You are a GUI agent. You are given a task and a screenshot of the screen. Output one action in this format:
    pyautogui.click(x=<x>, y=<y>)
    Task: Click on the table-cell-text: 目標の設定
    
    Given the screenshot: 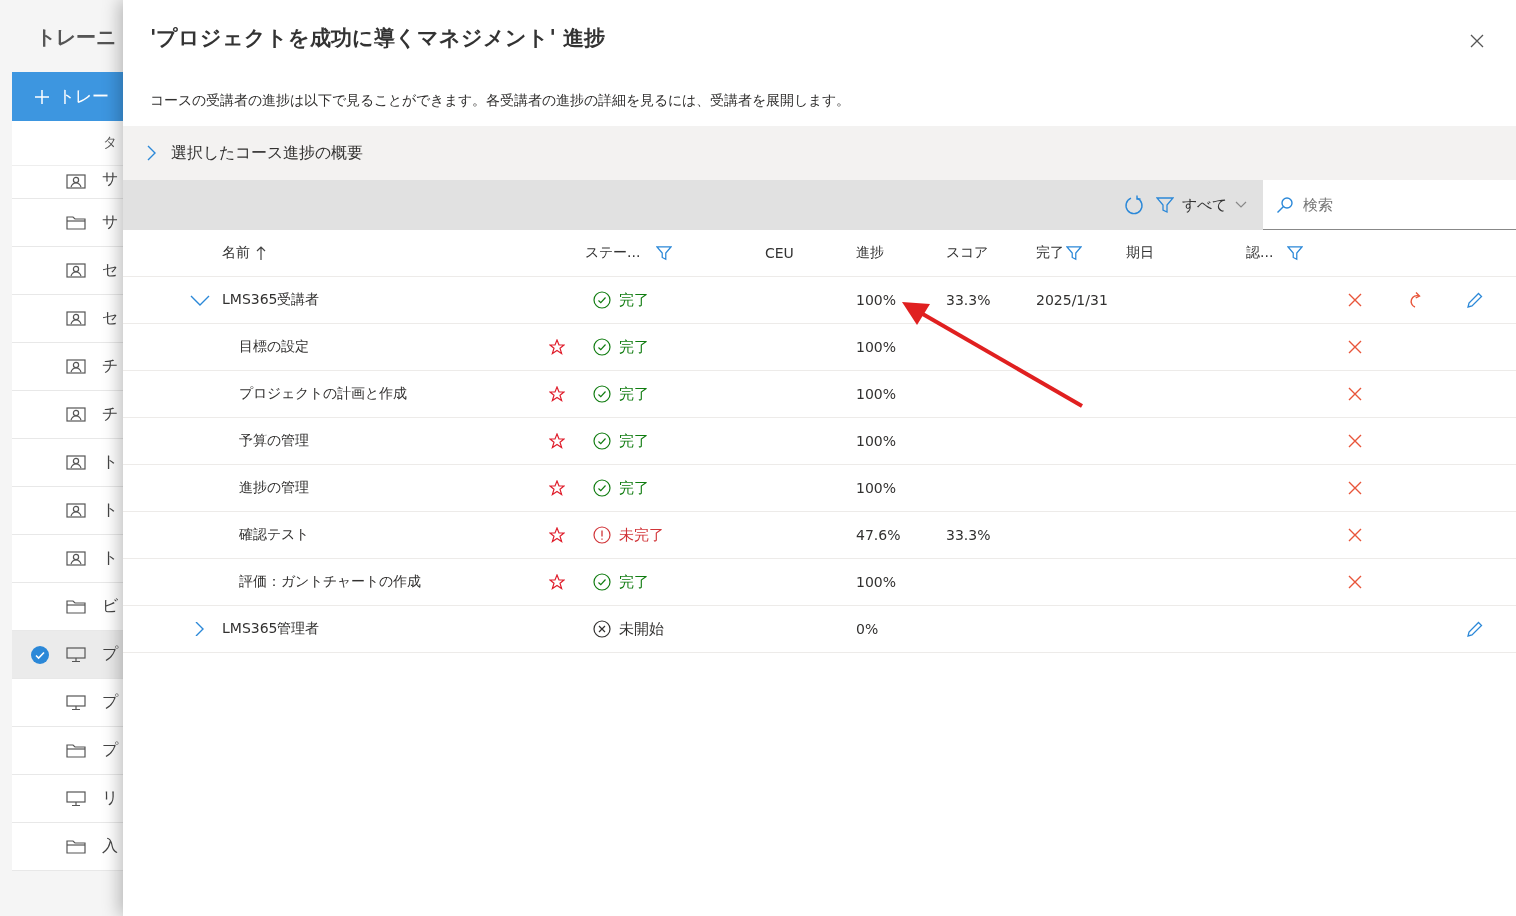 What is the action you would take?
    pyautogui.click(x=274, y=347)
    